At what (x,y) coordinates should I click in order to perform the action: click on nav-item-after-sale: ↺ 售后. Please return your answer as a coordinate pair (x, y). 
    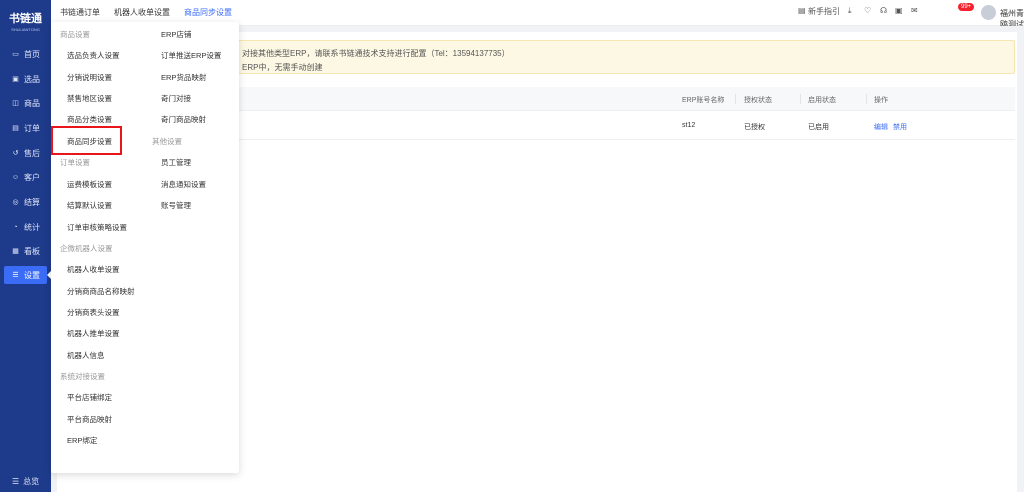
    Looking at the image, I should click on (25, 153).